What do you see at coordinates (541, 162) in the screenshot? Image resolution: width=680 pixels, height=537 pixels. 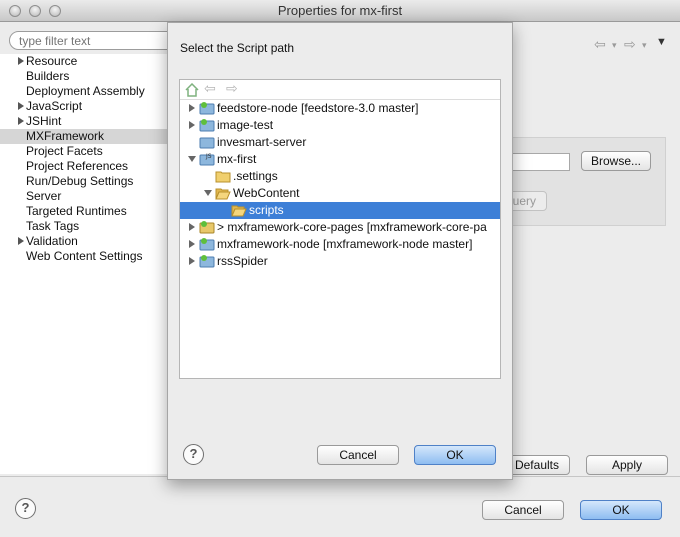 I see `script-path-field` at bounding box center [541, 162].